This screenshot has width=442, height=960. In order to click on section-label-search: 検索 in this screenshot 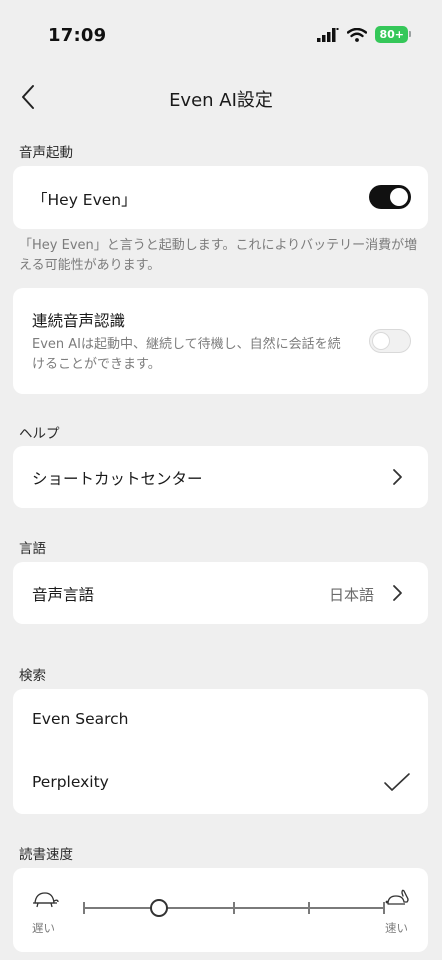, I will do `click(32, 676)`.